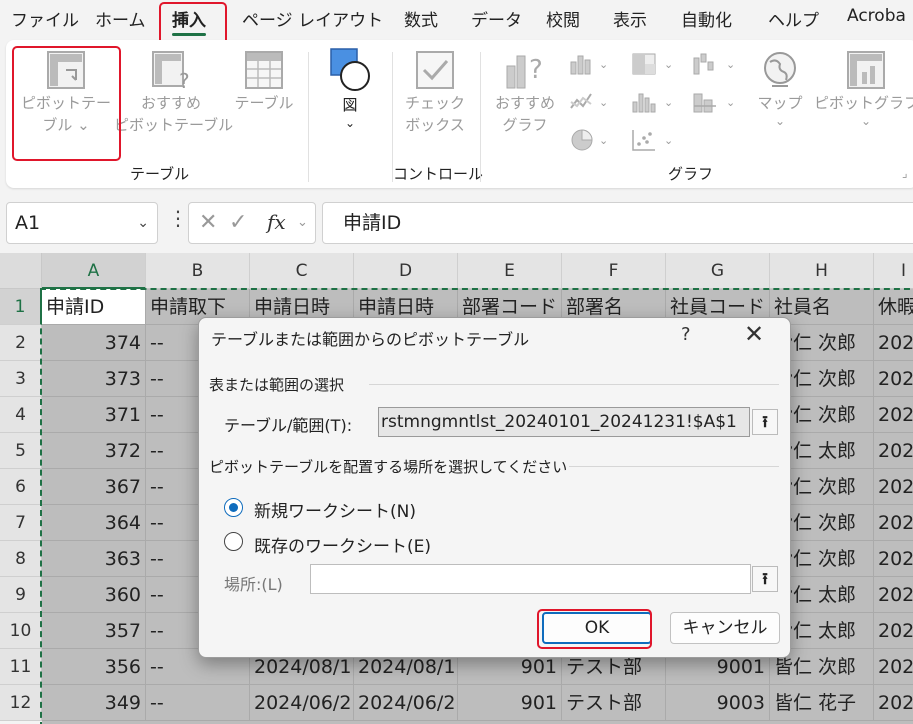 The image size is (913, 724). I want to click on map-button: マップ ⌄, so click(780, 88).